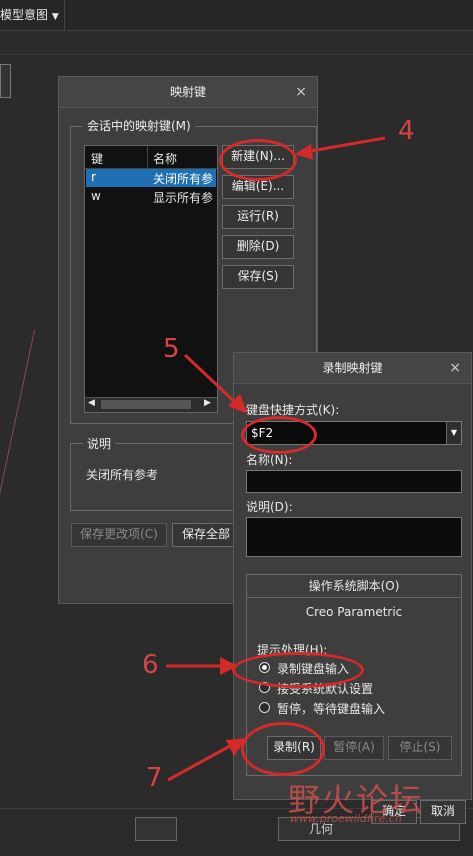 The width and height of the screenshot is (473, 856). I want to click on name-input, so click(354, 481).